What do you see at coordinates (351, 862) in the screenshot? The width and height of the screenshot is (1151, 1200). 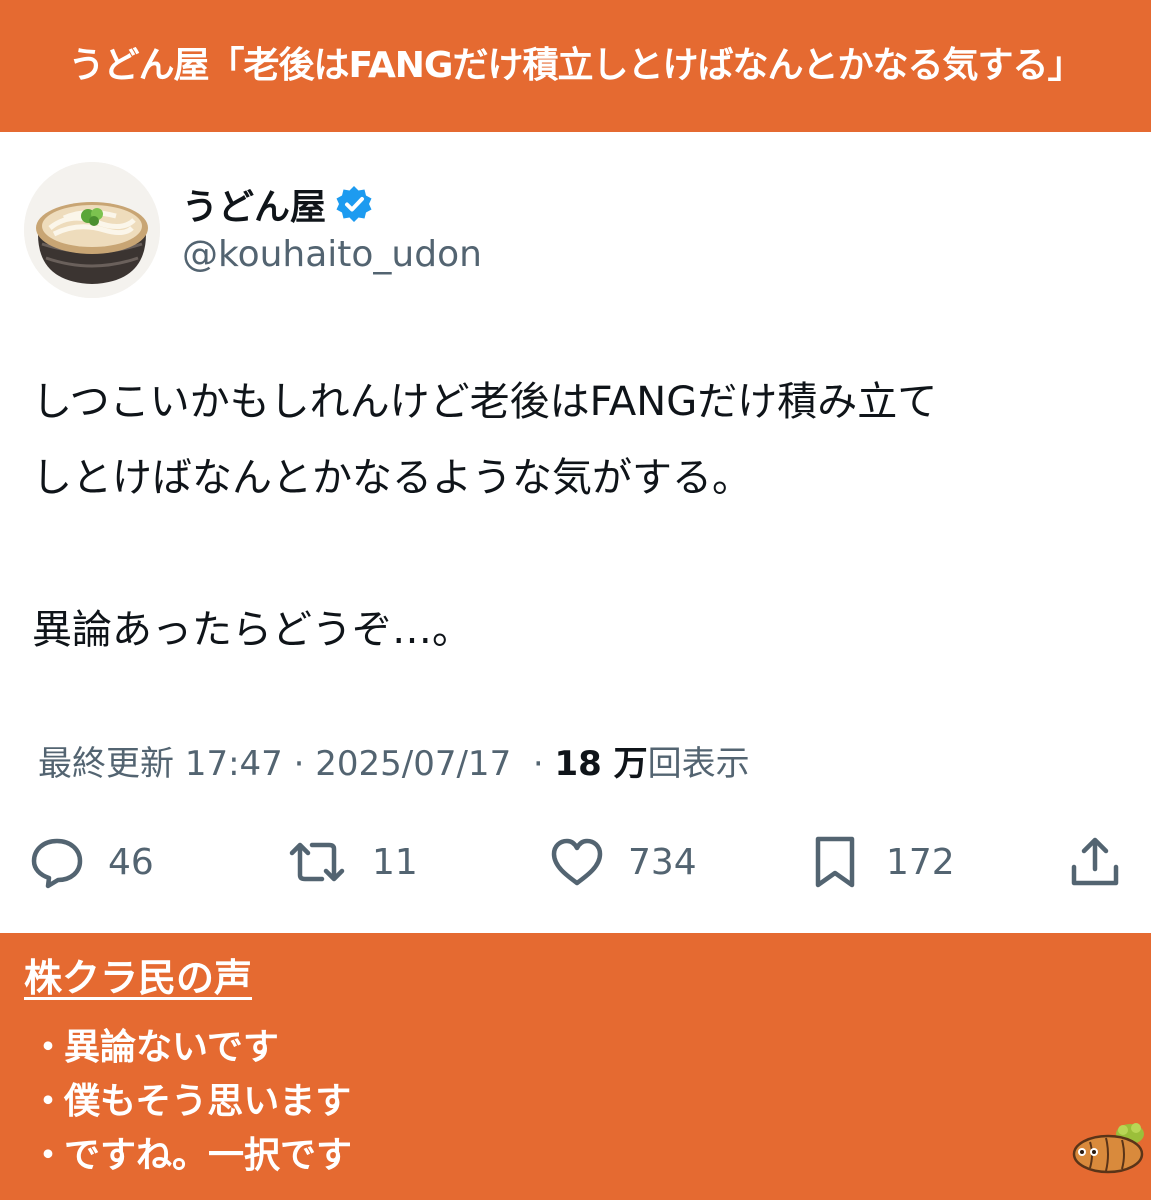 I see `retweet-button: 11` at bounding box center [351, 862].